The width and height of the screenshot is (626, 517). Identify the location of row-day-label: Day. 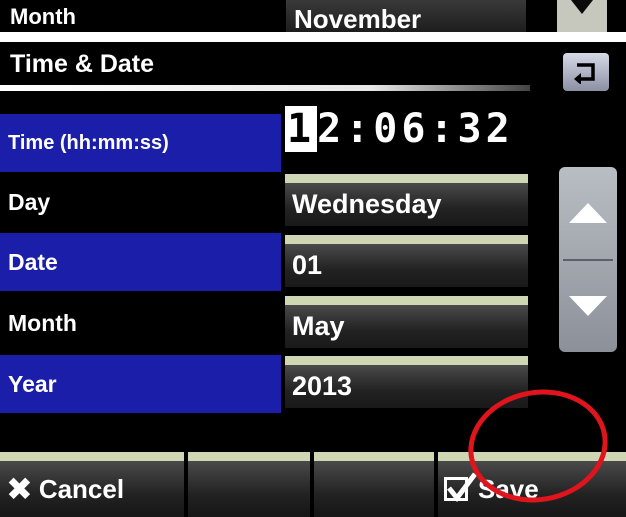
(140, 202).